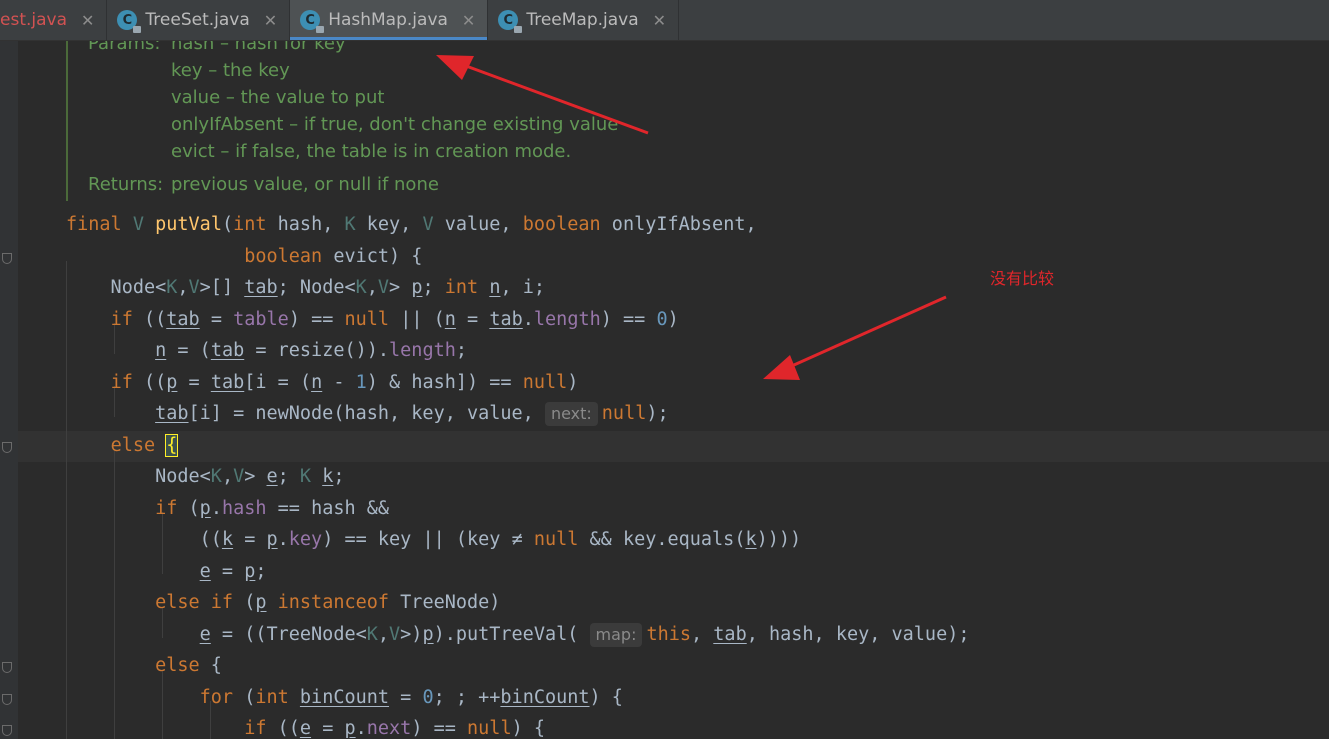 The height and width of the screenshot is (739, 1329). I want to click on arrow-to-code, so click(855, 337).